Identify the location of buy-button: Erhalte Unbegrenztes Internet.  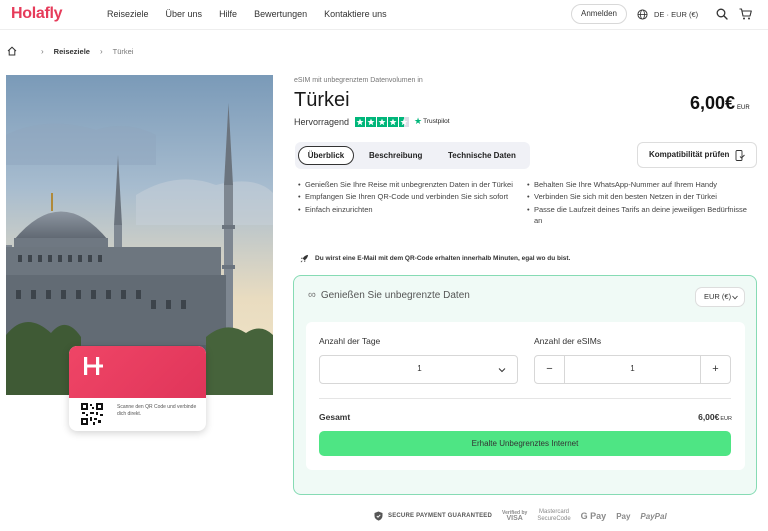
(525, 443).